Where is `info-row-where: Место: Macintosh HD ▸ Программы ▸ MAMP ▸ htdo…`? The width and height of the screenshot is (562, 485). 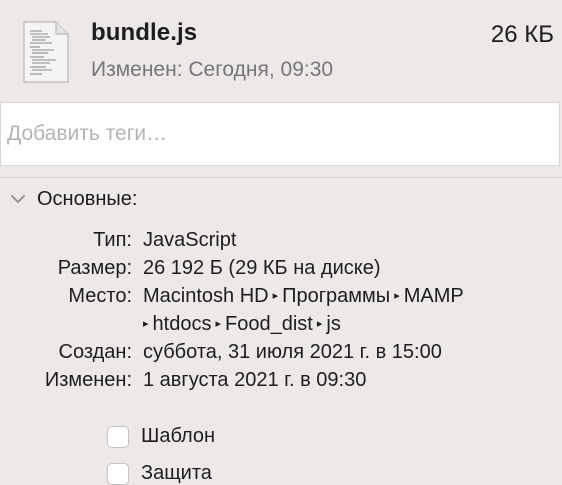 info-row-where: Место: Macintosh HD ▸ Программы ▸ MAMP ▸ htdo… is located at coordinates (281, 310).